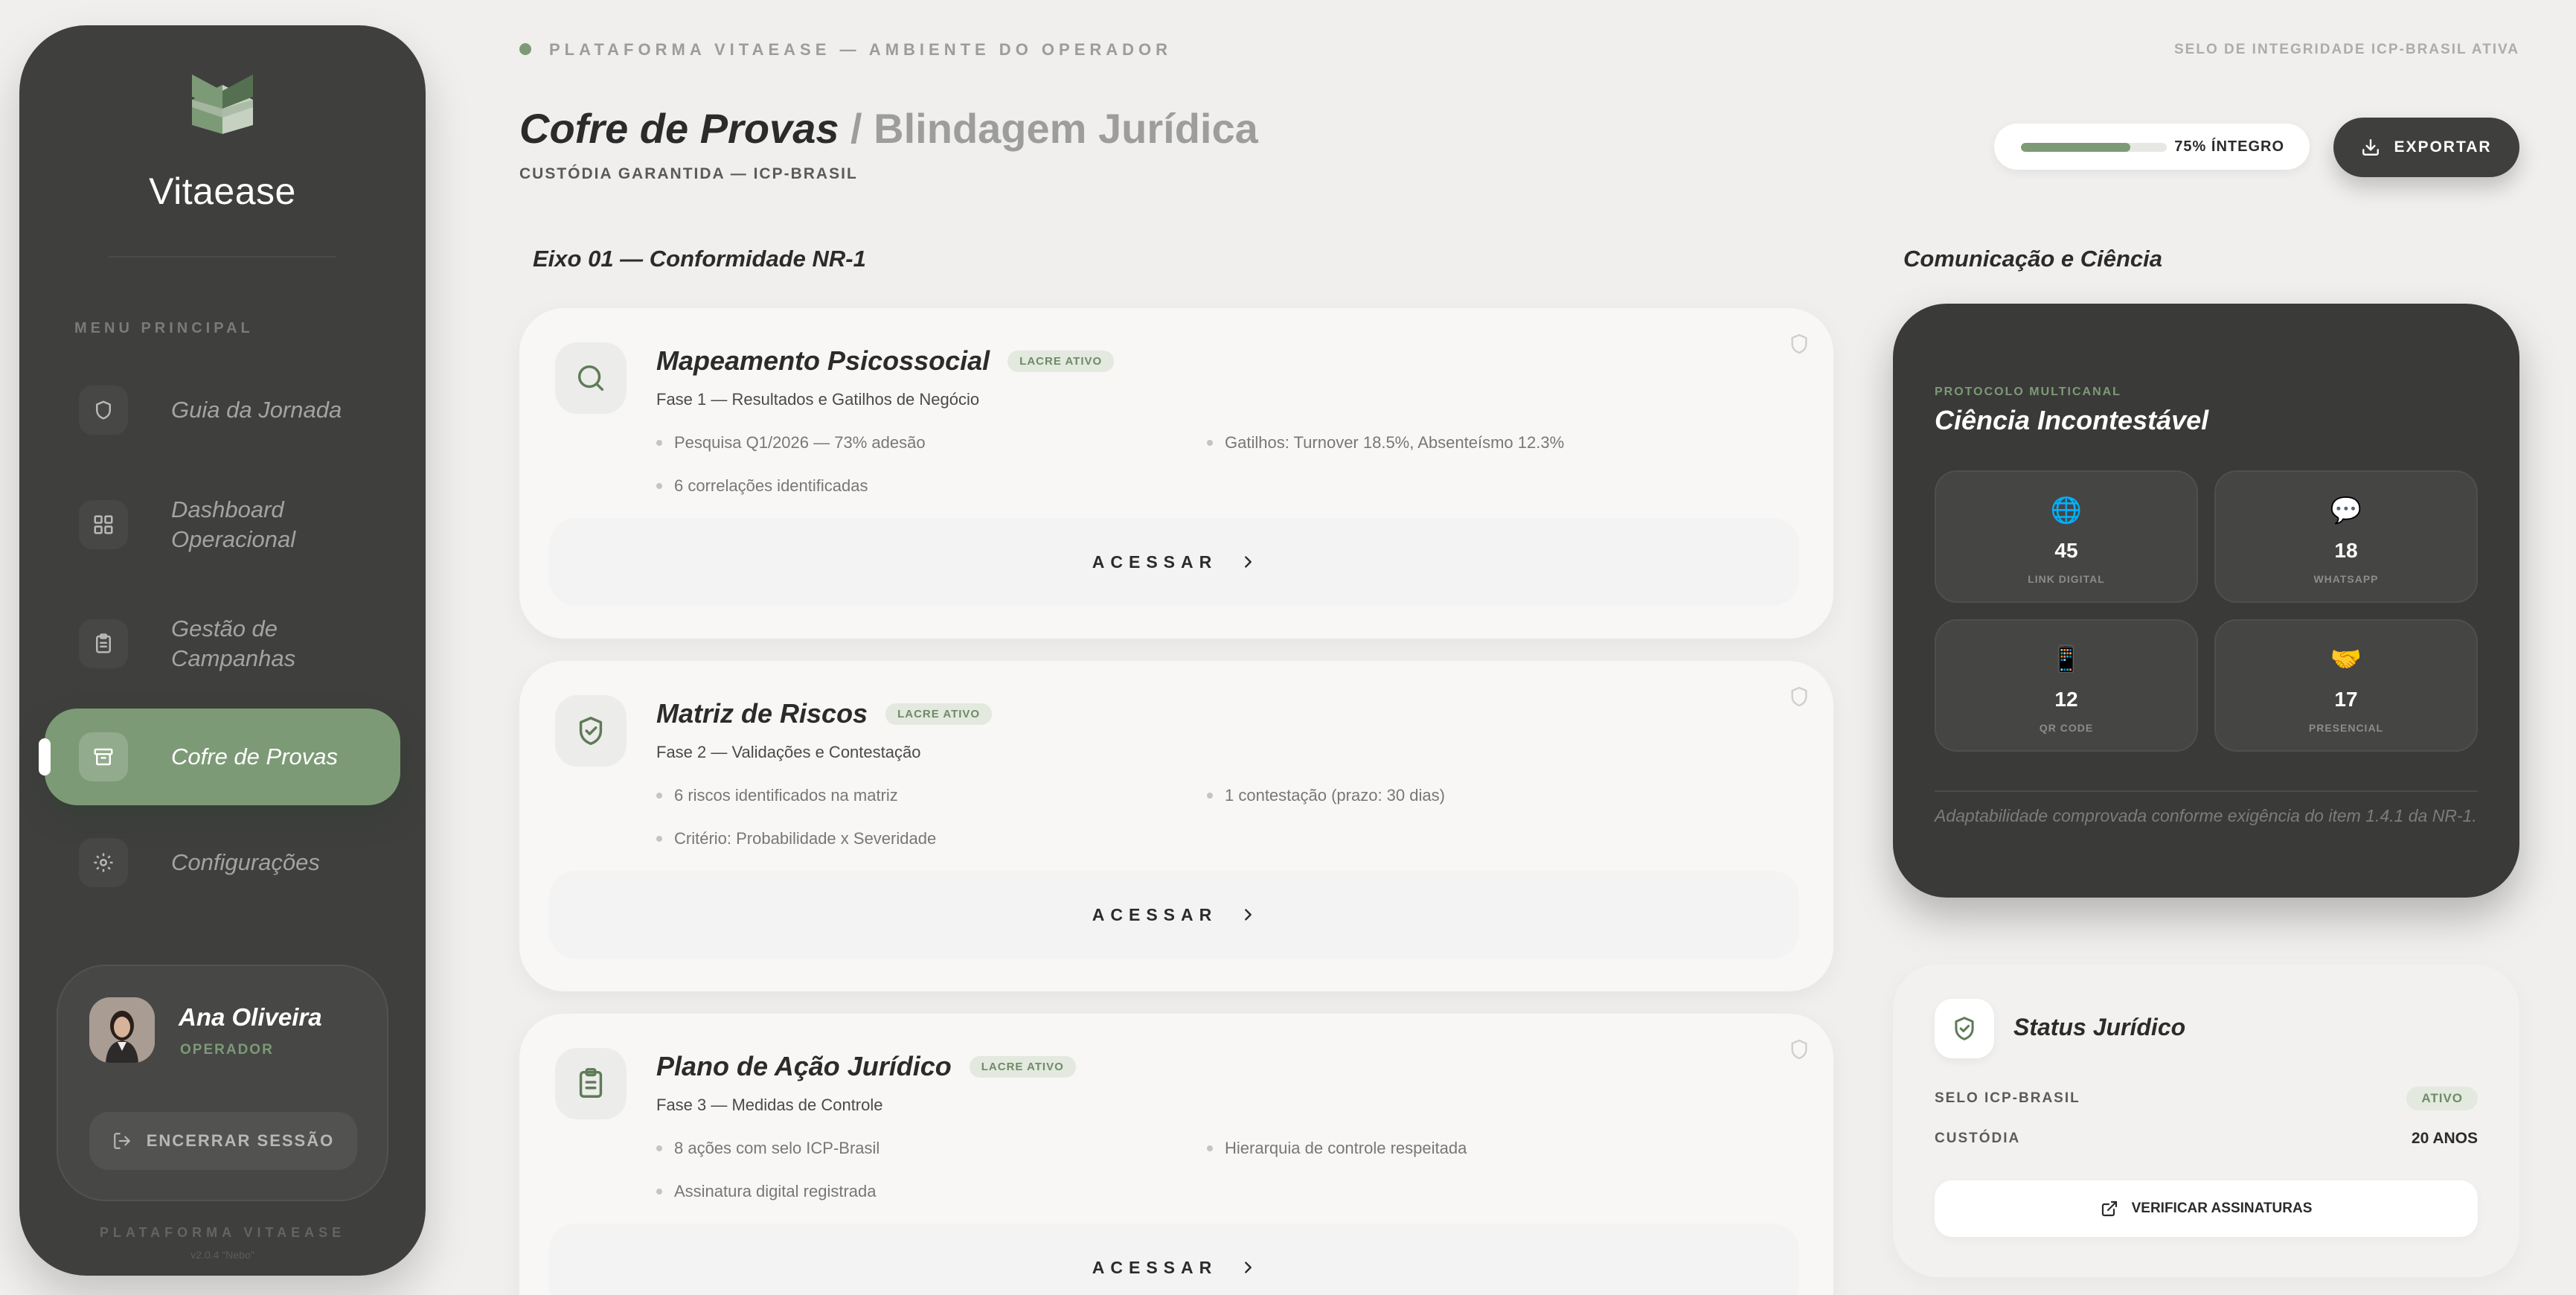  Describe the element at coordinates (2346, 536) in the screenshot. I see `channel-whatsapp: 💬 18 WHATSAPP` at that location.